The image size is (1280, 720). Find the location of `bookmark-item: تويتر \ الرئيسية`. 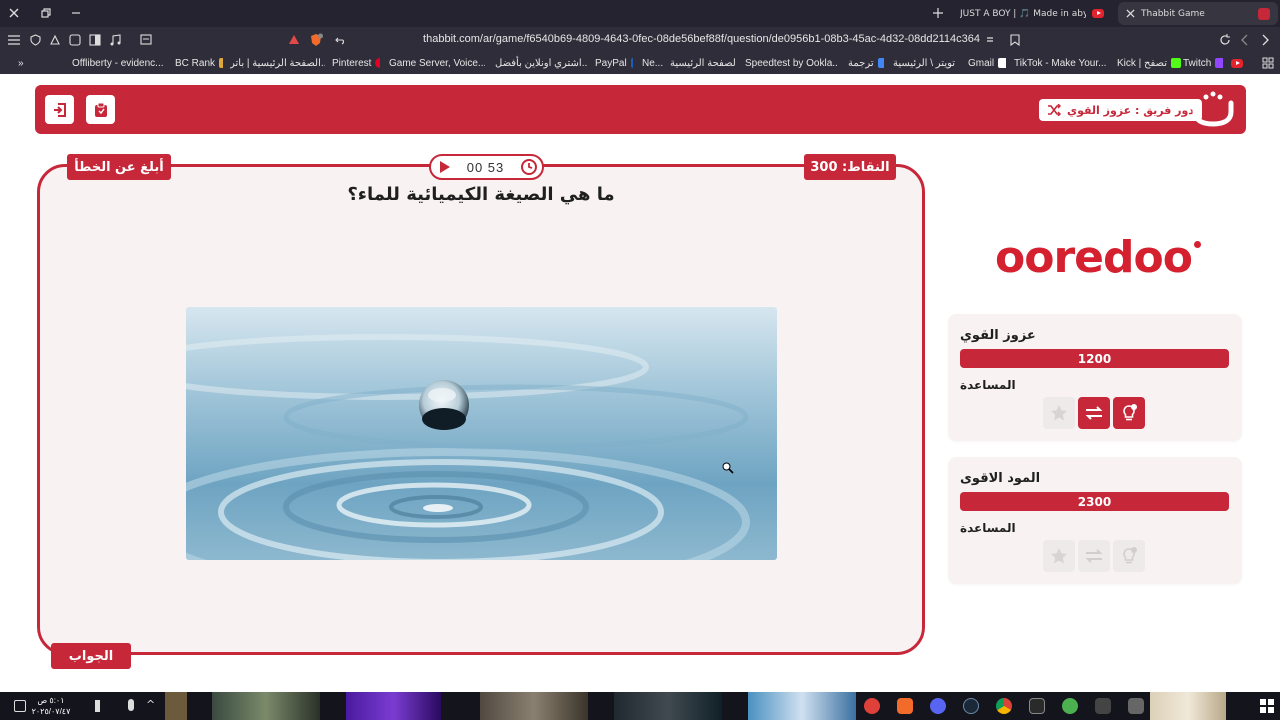

bookmark-item: تويتر \ الرئيسية is located at coordinates (926, 63).